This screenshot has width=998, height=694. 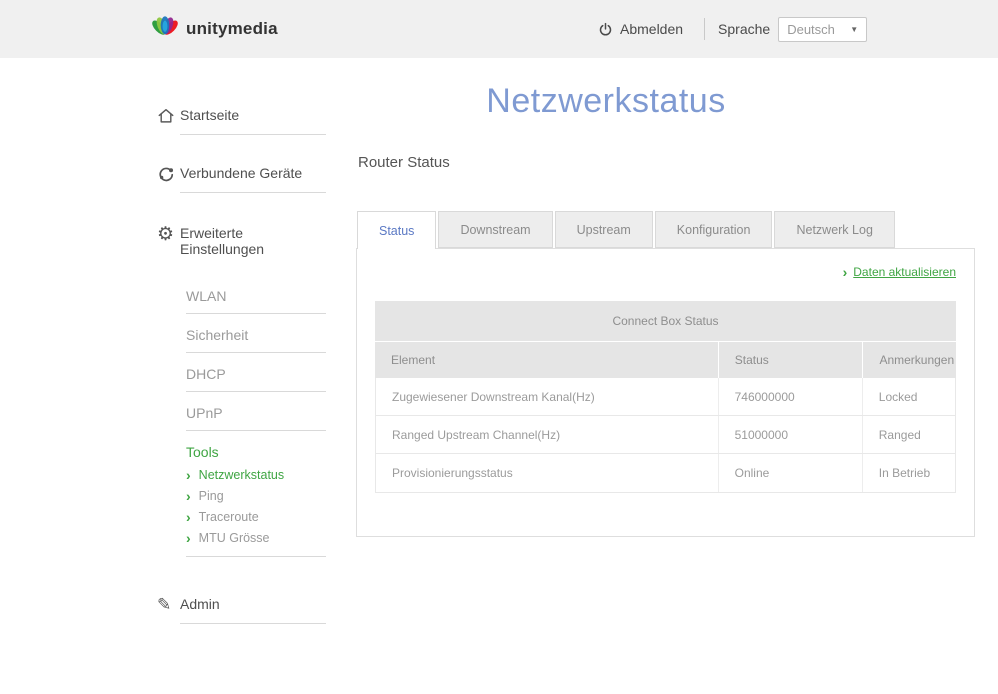 What do you see at coordinates (908, 396) in the screenshot?
I see `table-cell: Locked` at bounding box center [908, 396].